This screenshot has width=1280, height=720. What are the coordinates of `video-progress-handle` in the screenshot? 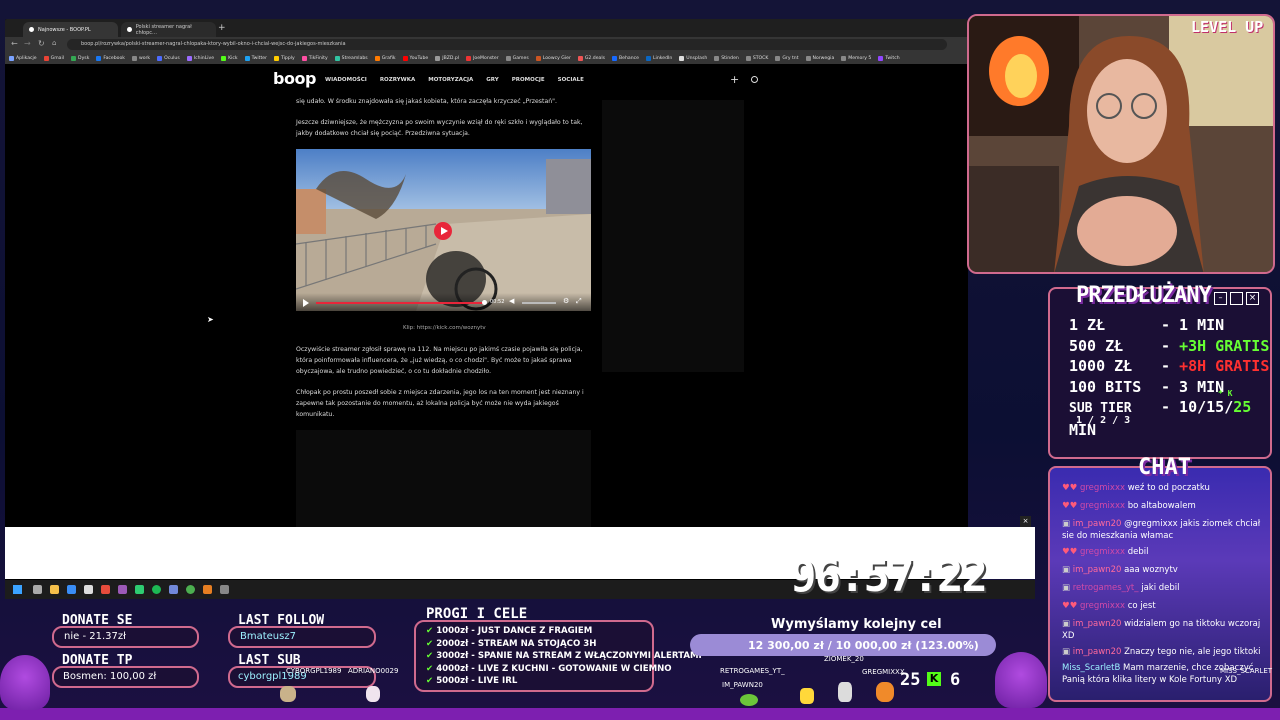 It's located at (484, 302).